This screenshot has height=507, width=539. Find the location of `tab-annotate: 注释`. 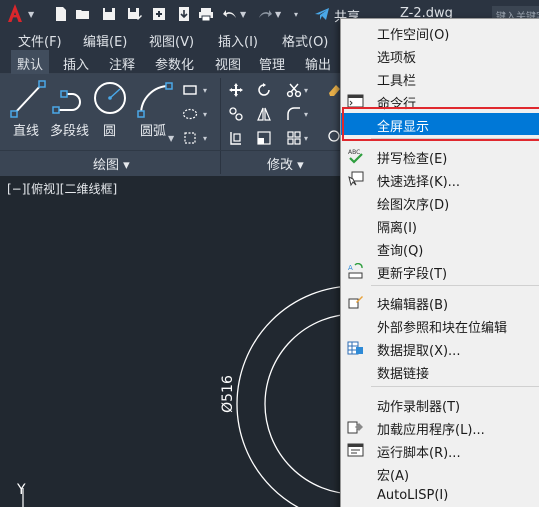

tab-annotate: 注释 is located at coordinates (122, 62).